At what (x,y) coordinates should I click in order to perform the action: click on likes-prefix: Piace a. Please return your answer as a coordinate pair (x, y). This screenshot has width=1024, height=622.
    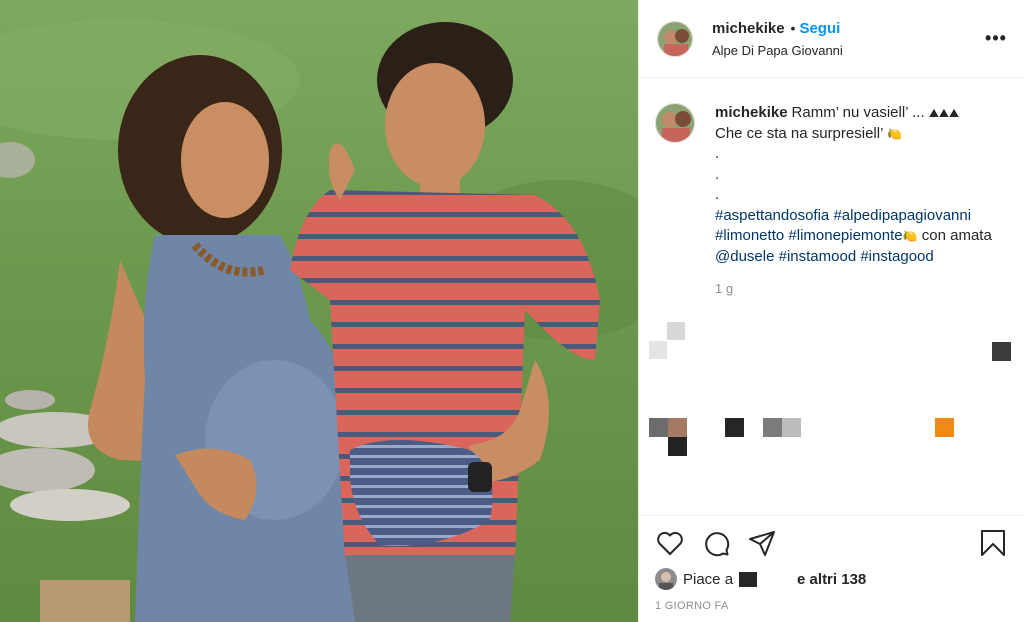
    Looking at the image, I should click on (708, 579).